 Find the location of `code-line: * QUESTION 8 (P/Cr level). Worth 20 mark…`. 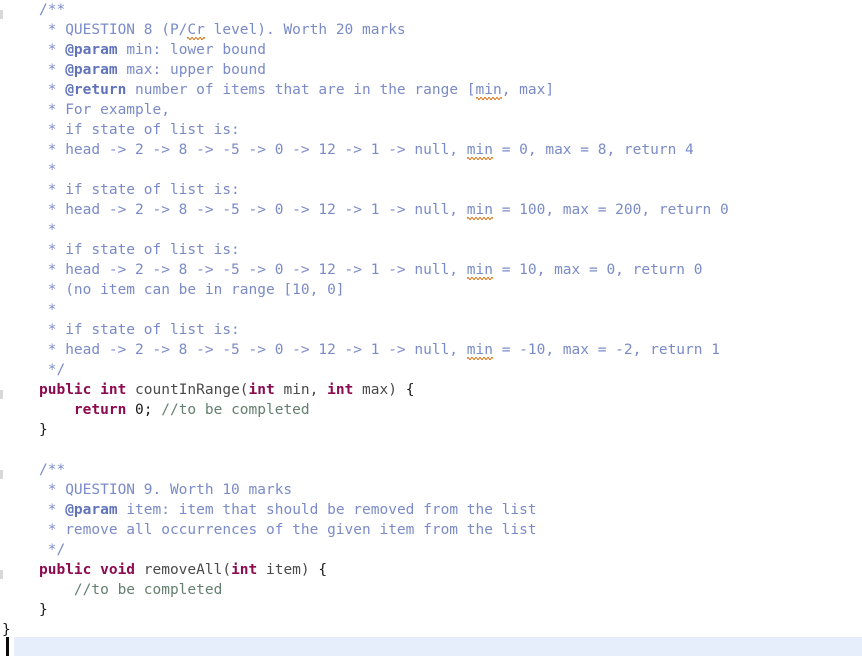

code-line: * QUESTION 8 (P/Cr level). Worth 20 mark… is located at coordinates (431, 30).